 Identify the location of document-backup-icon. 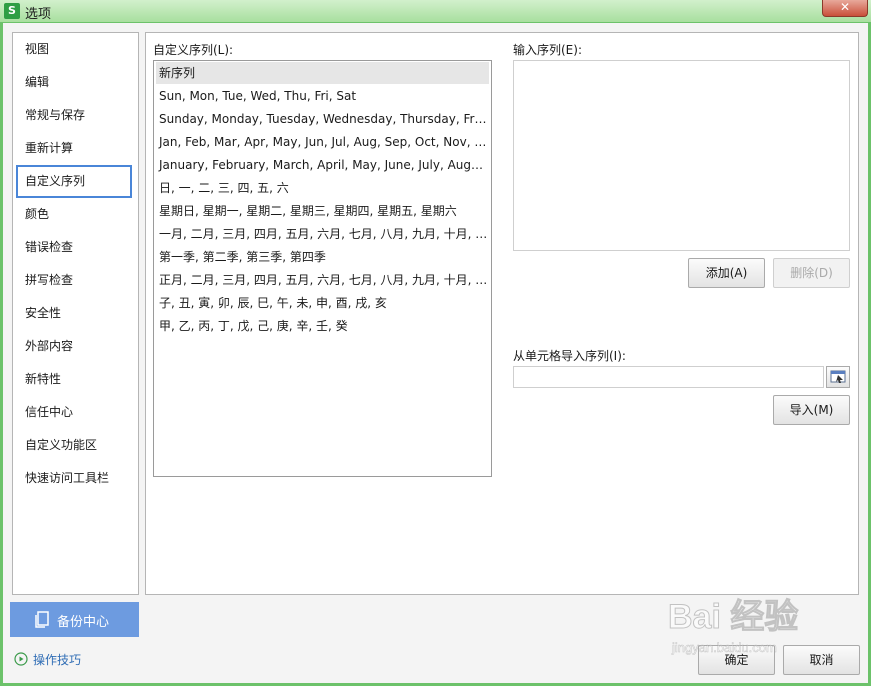
(42, 619).